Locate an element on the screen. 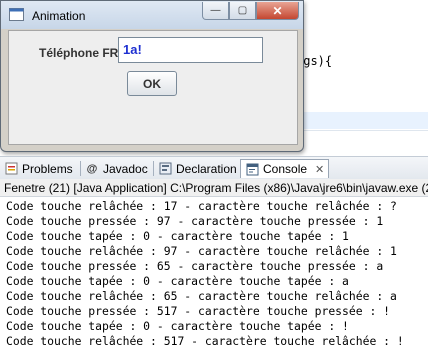 The width and height of the screenshot is (428, 351). tab-javadoc: @ Javadoc is located at coordinates (116, 168).